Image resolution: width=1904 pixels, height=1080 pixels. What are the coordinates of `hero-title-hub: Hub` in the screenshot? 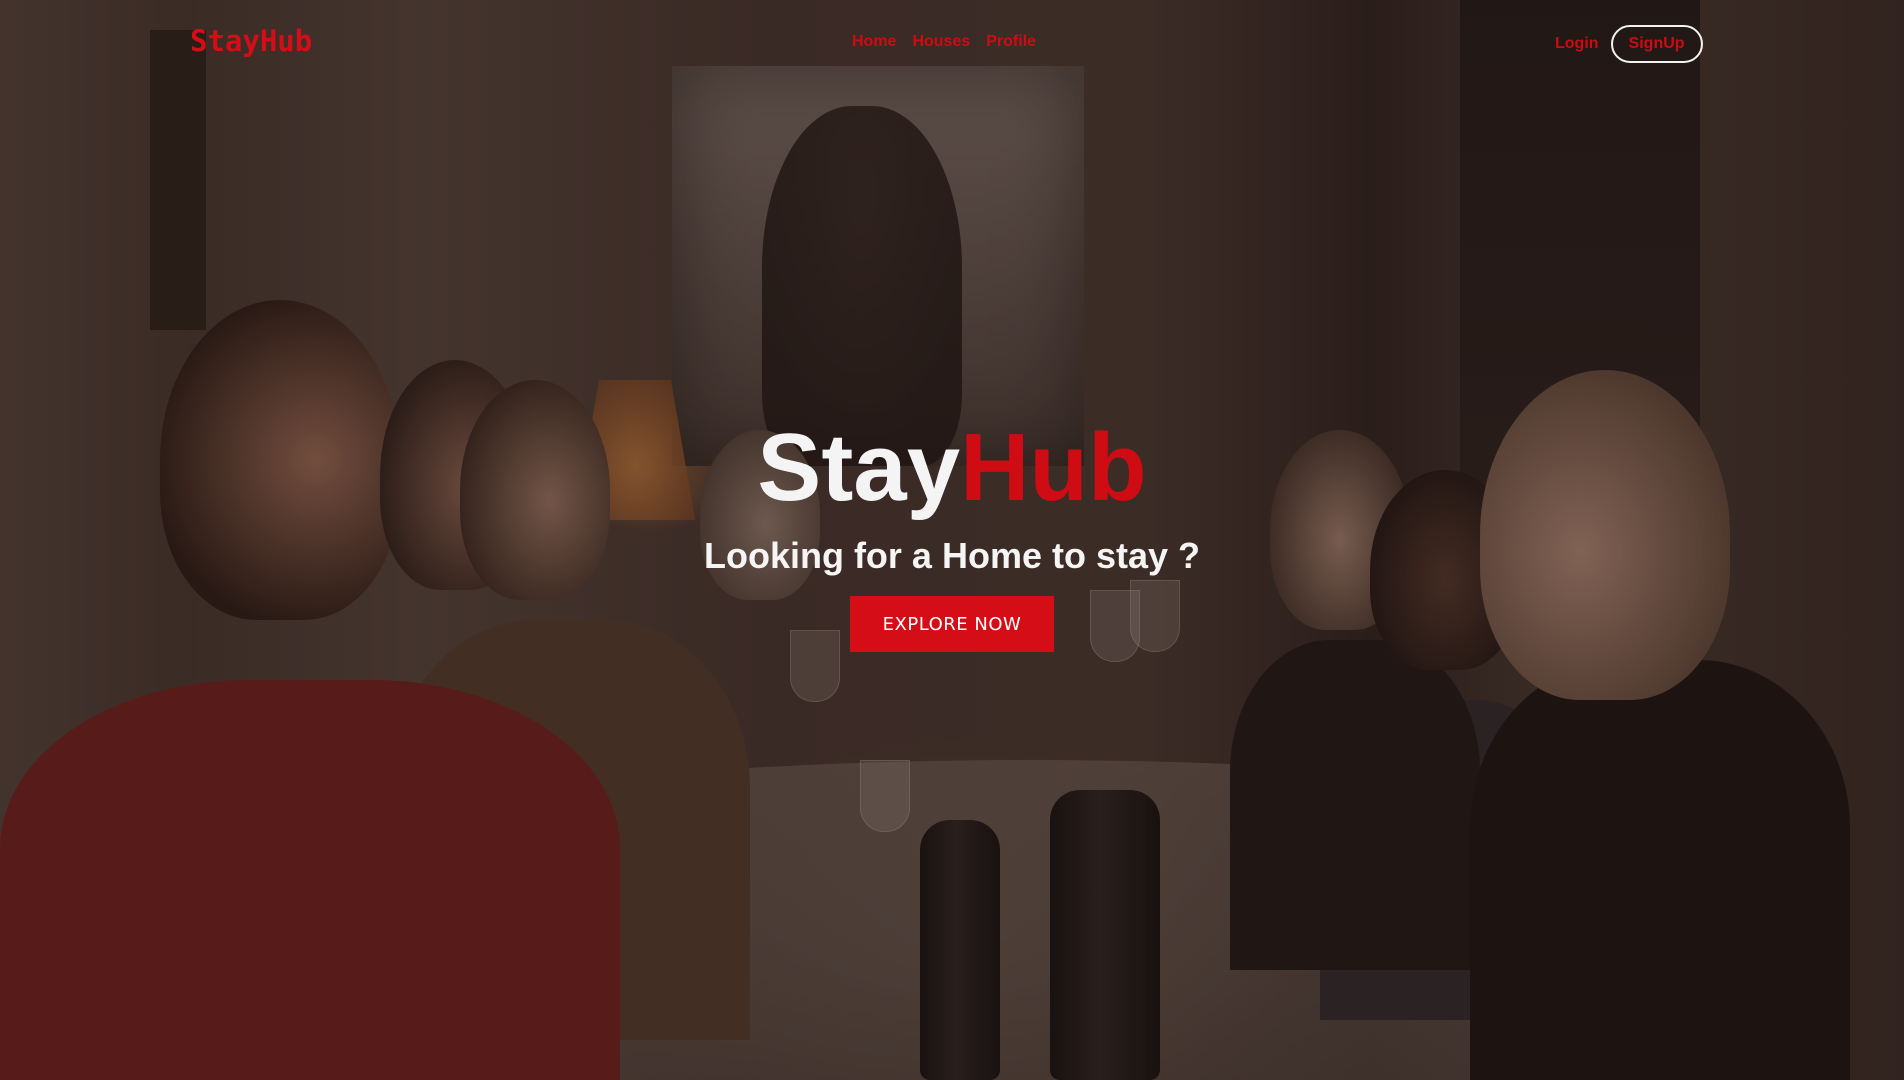 It's located at (1053, 467).